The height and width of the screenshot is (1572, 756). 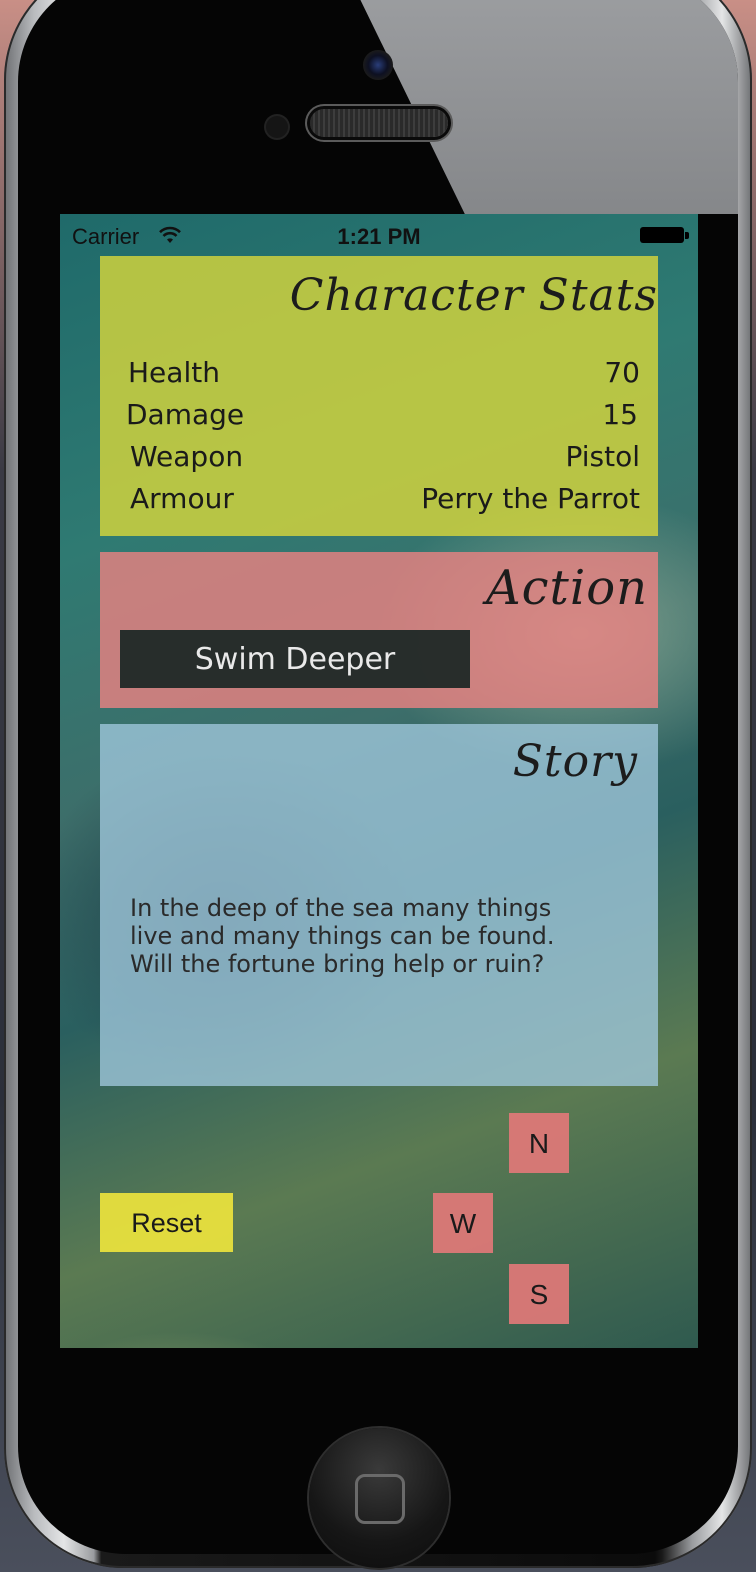 I want to click on west-button: W, so click(x=463, y=1223).